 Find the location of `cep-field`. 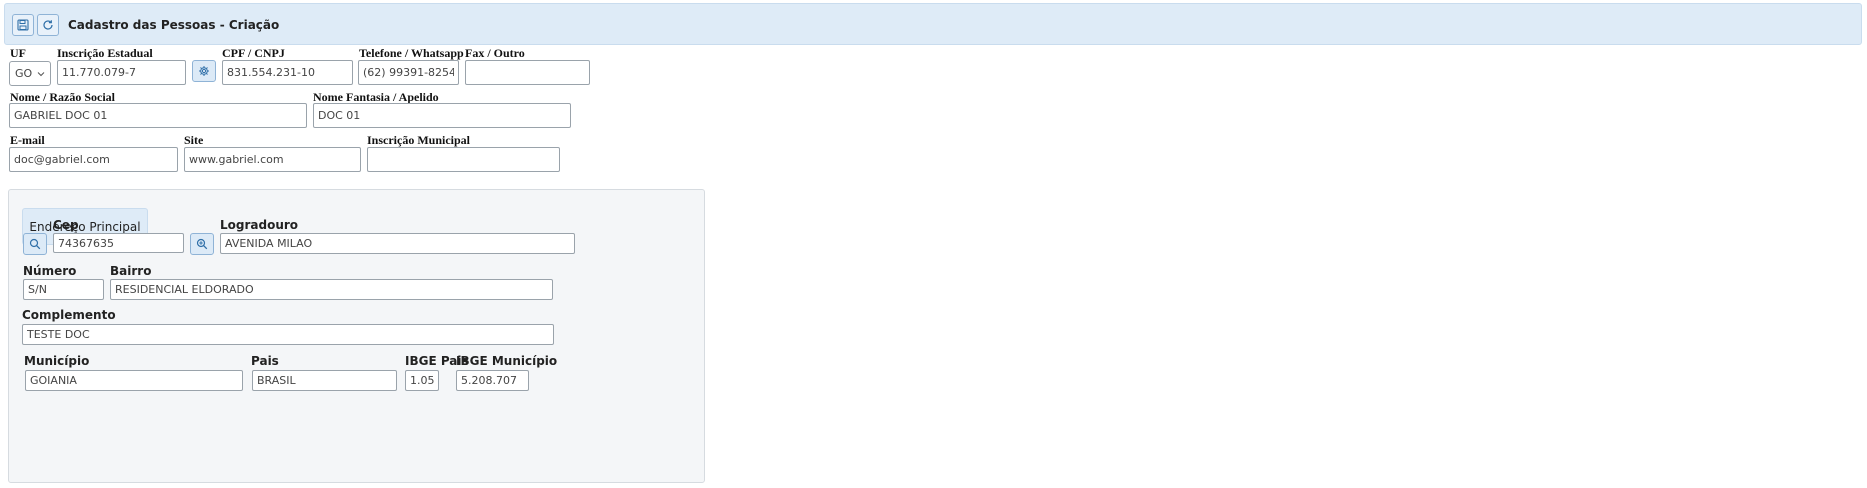

cep-field is located at coordinates (118, 243).